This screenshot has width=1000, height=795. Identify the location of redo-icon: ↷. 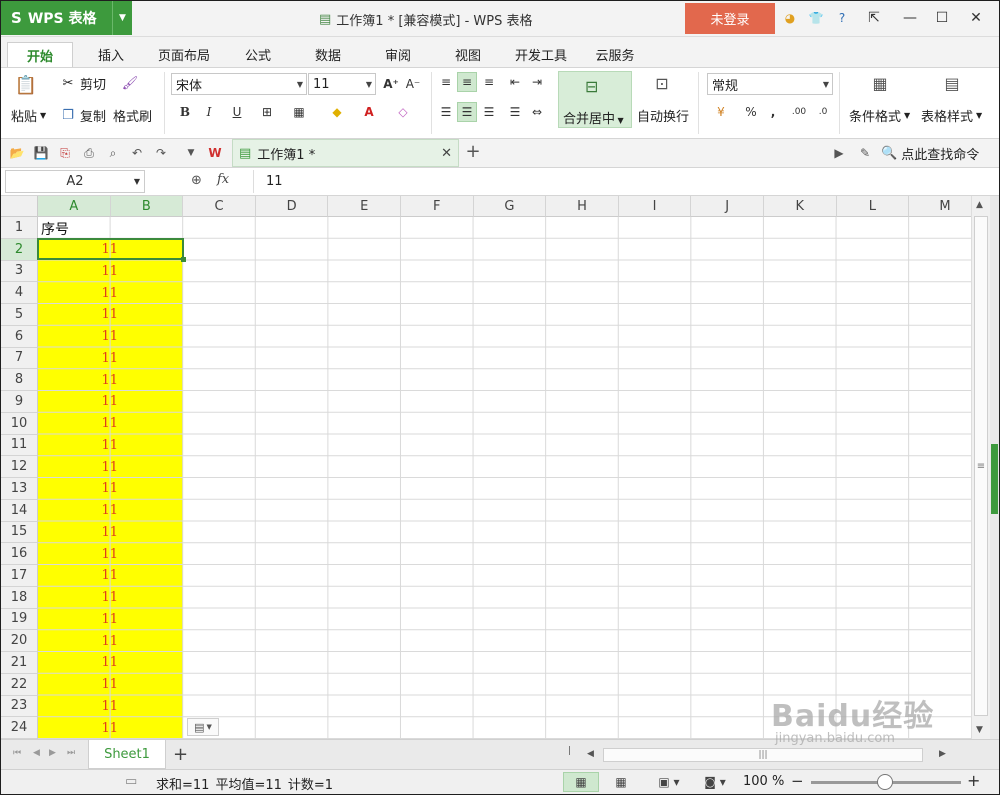
(161, 153).